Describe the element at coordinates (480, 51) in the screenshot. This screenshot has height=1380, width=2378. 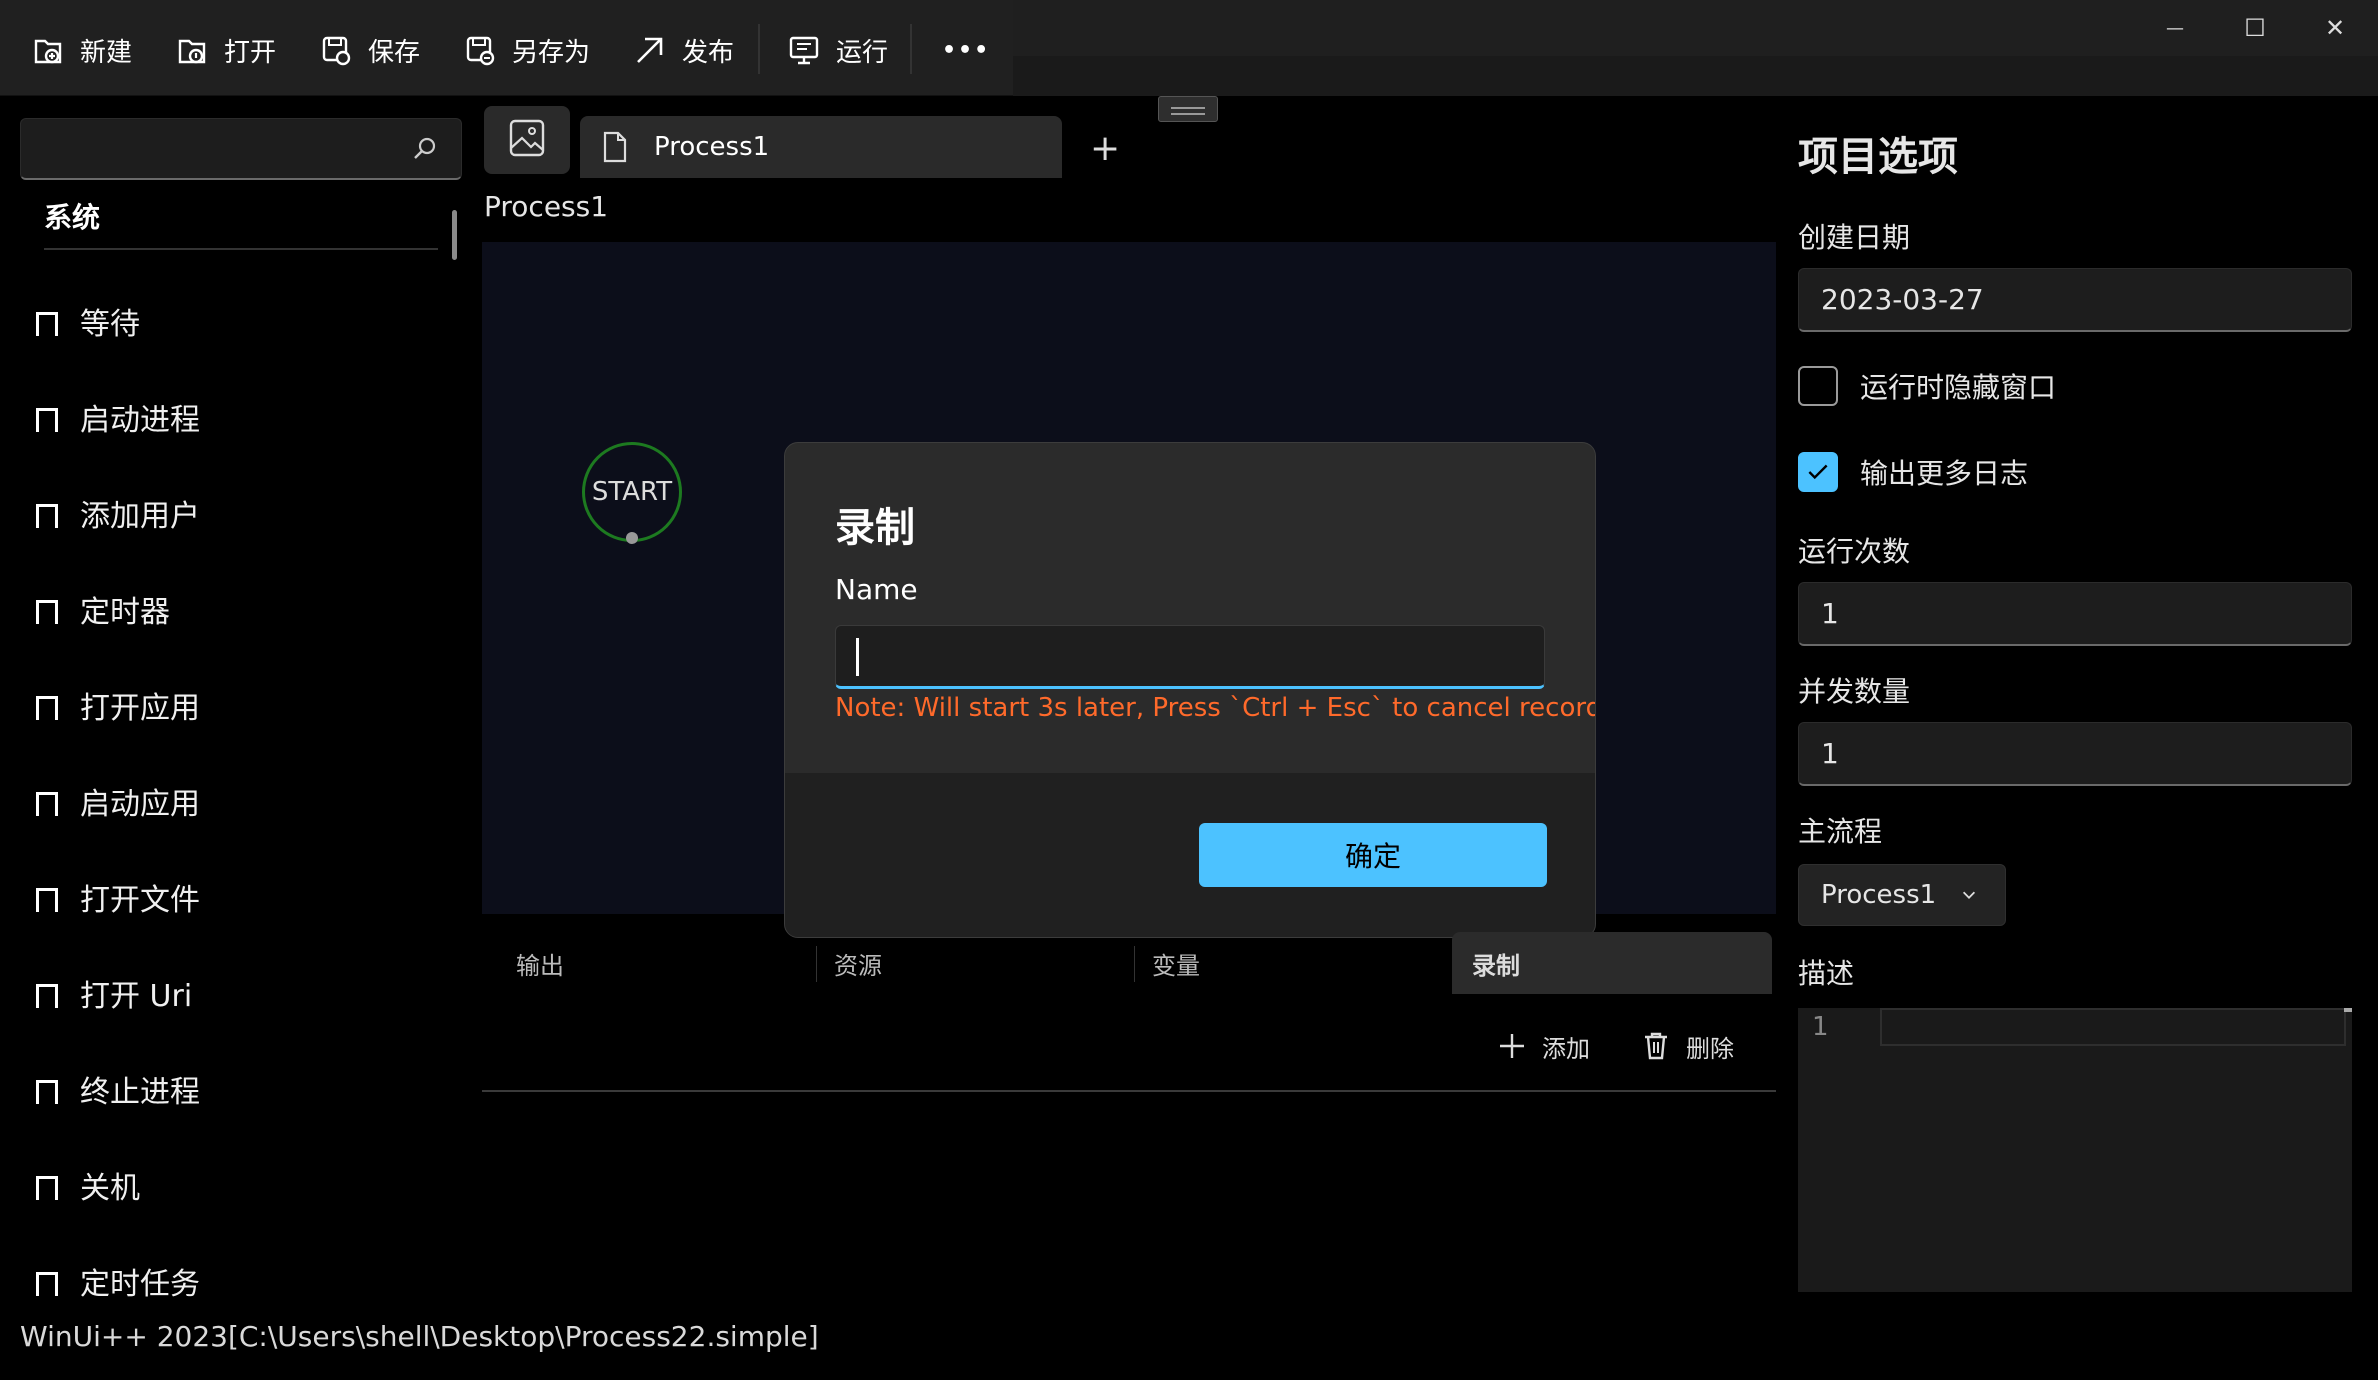
I see `save-as-icon` at that location.